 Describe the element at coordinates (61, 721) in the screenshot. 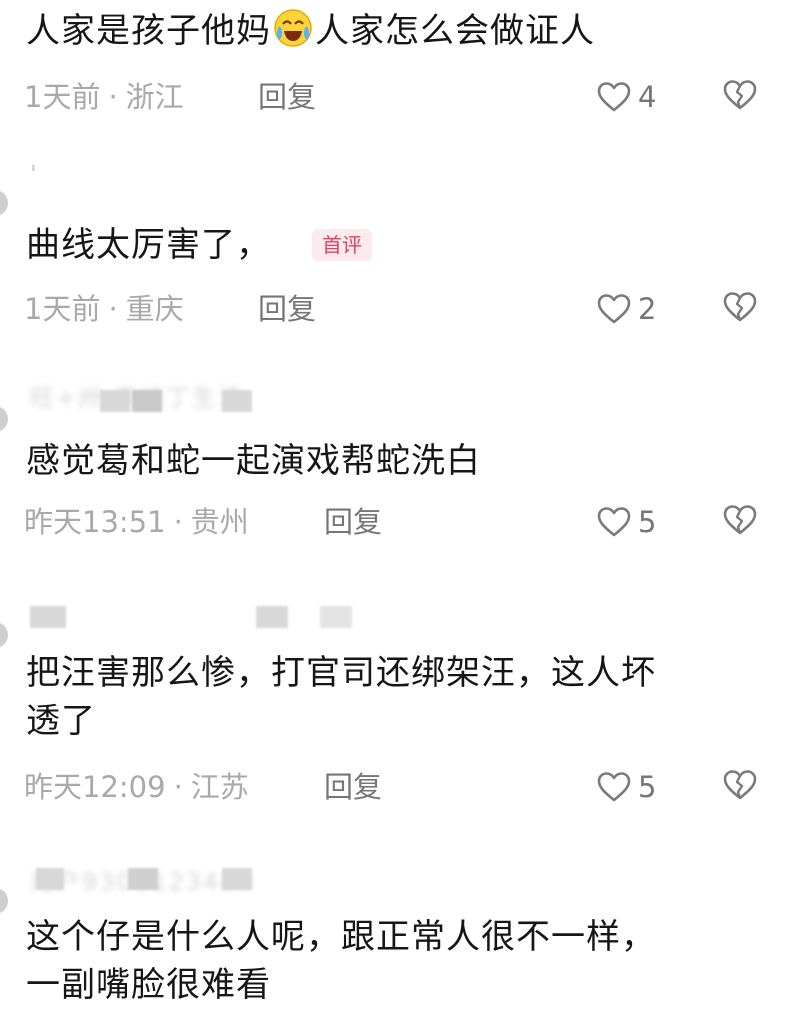

I see `comment-text-line: 透了` at that location.